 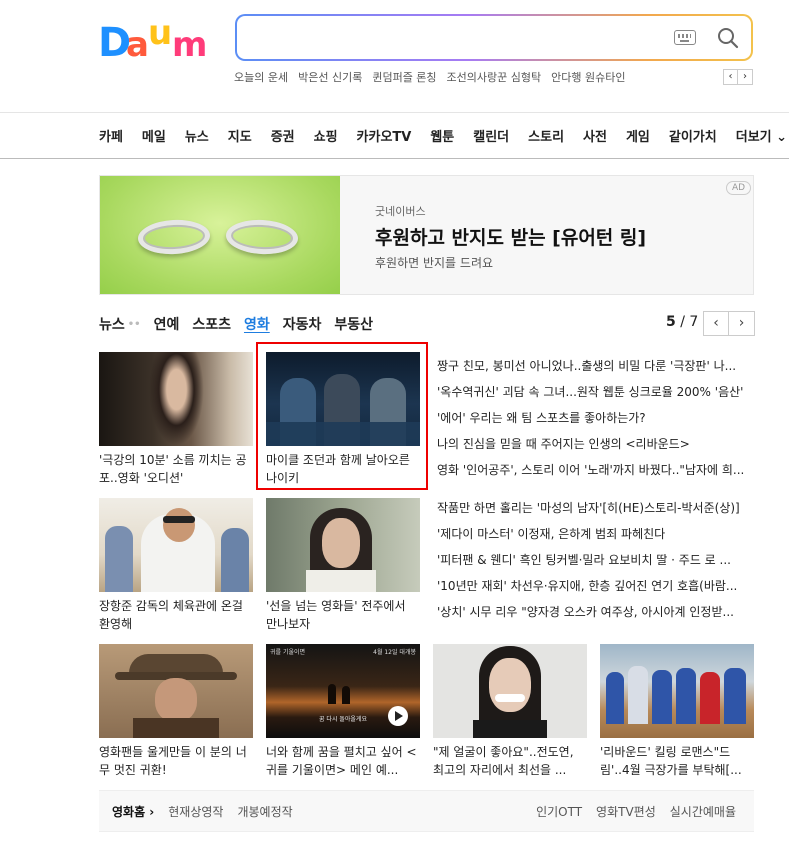 What do you see at coordinates (596, 508) in the screenshot?
I see `headline-item: 작품만 하면 홀리는 '마성의 남자'[히(HE)스토리-박서준(상)]` at bounding box center [596, 508].